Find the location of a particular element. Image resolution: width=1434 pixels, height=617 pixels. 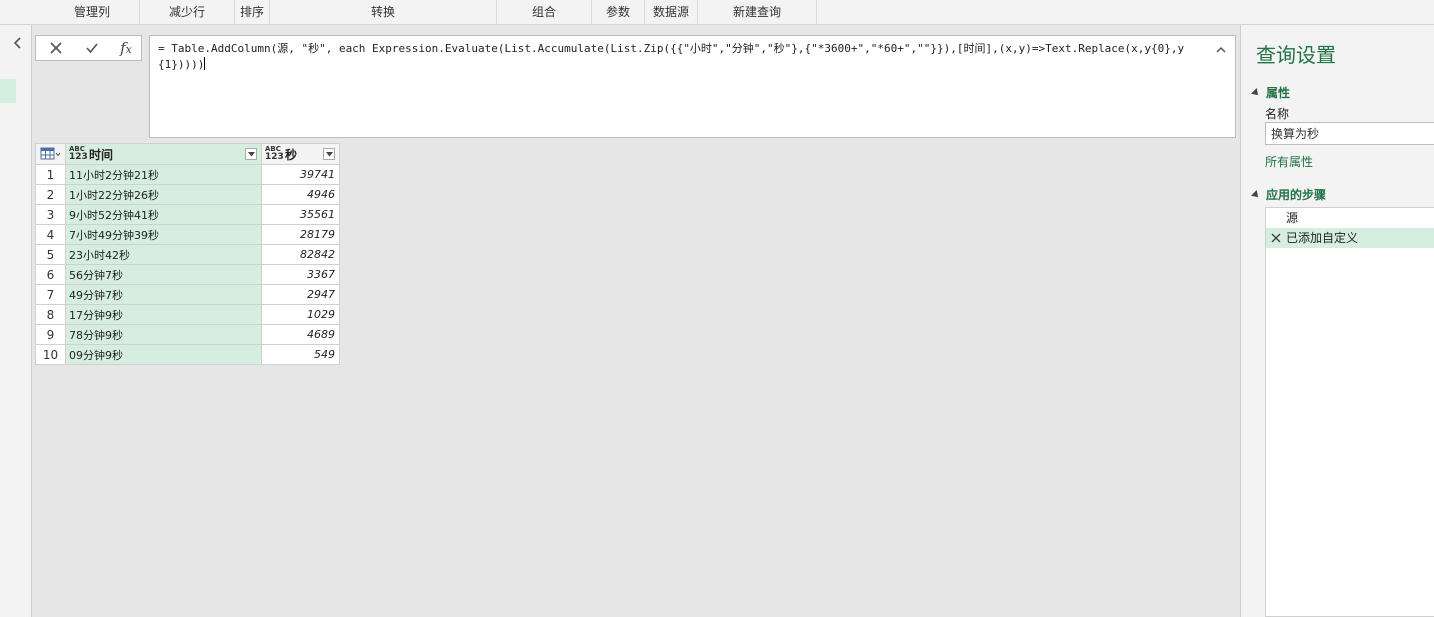

row-number: 2 is located at coordinates (50, 194).